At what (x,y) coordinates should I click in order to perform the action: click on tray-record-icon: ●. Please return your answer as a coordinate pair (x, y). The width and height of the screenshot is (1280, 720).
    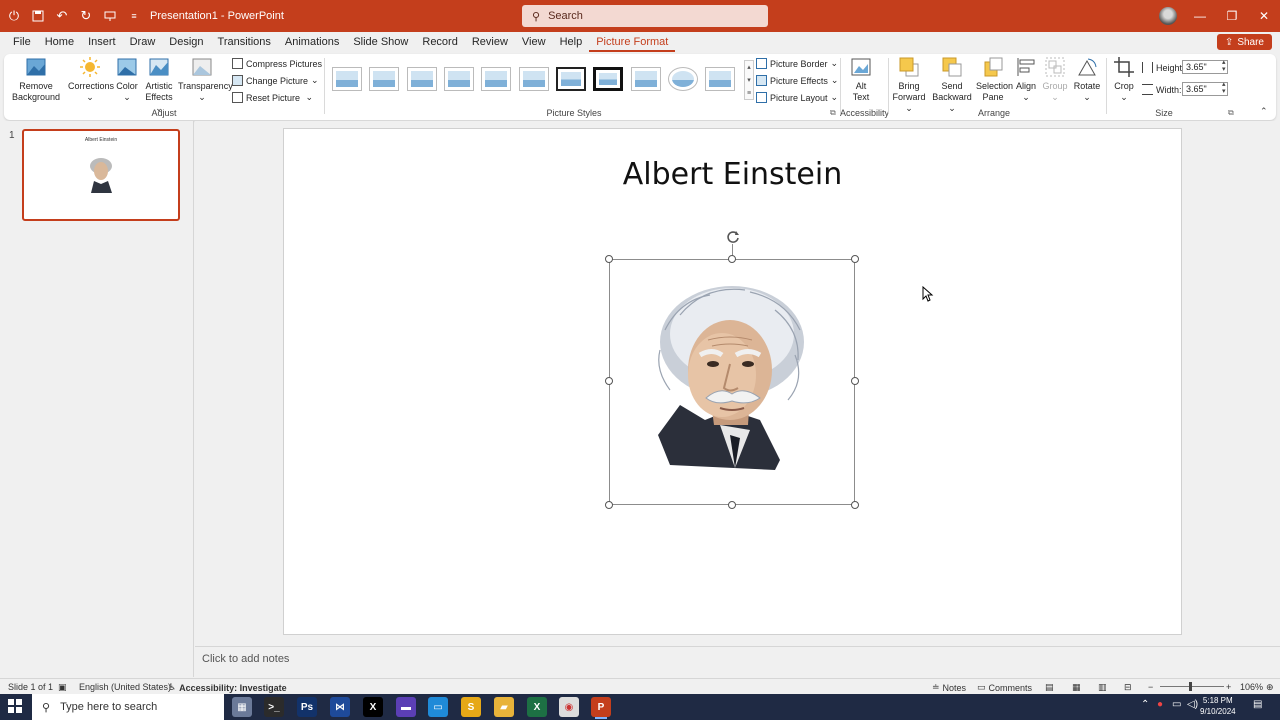
    Looking at the image, I should click on (1160, 704).